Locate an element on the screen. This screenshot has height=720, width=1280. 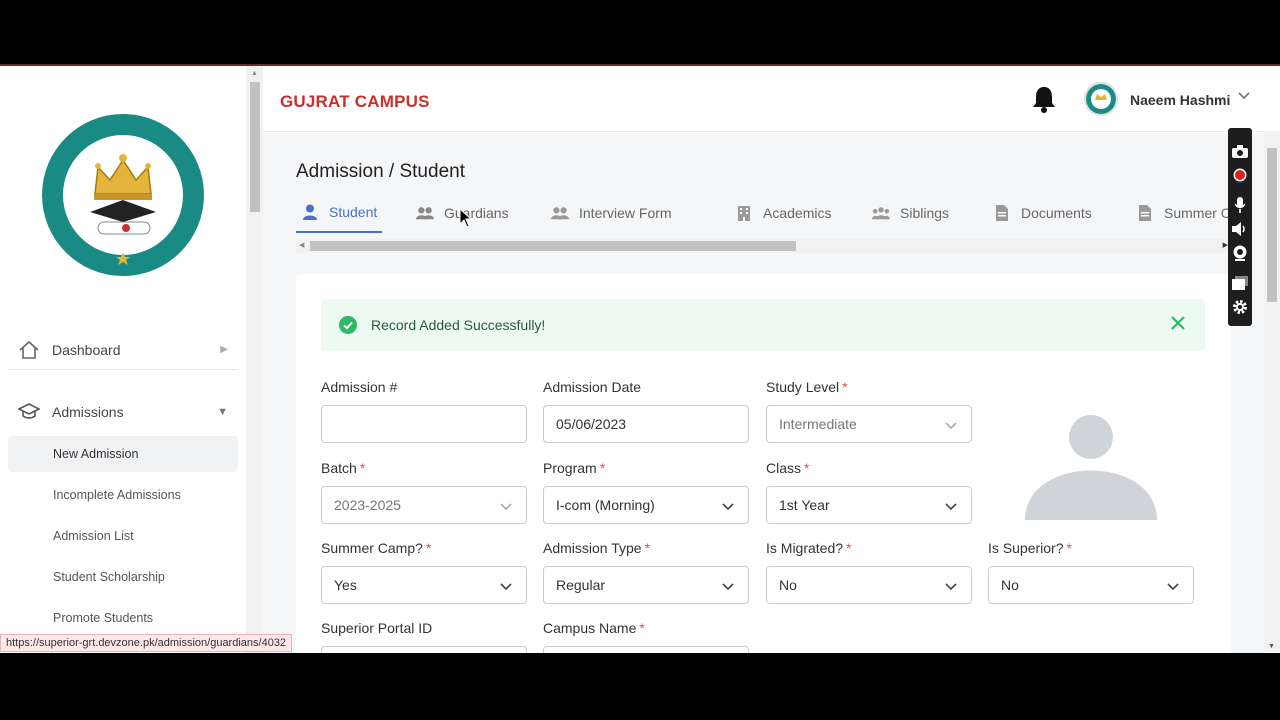
sidebar-scrollbar: ▲ is located at coordinates (255, 359).